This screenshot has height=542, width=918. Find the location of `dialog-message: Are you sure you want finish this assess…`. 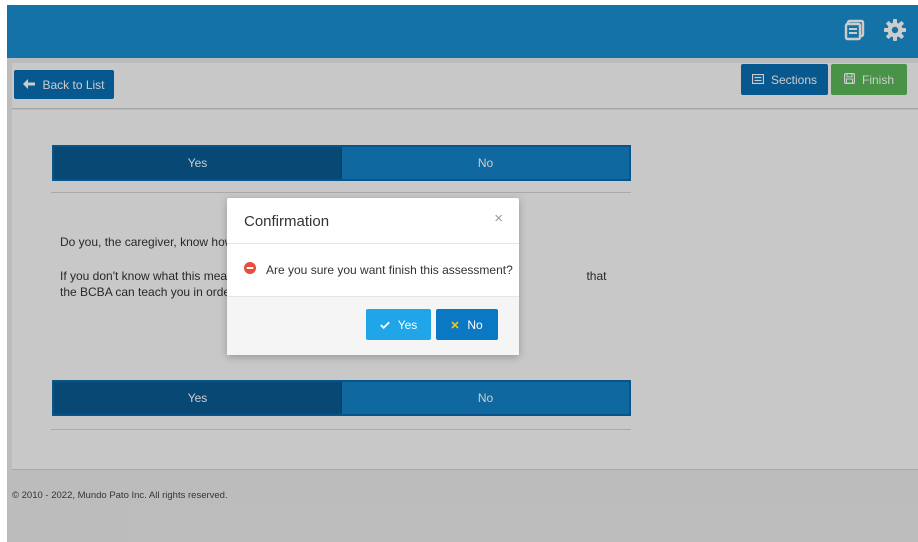

dialog-message: Are you sure you want finish this assess… is located at coordinates (389, 270).